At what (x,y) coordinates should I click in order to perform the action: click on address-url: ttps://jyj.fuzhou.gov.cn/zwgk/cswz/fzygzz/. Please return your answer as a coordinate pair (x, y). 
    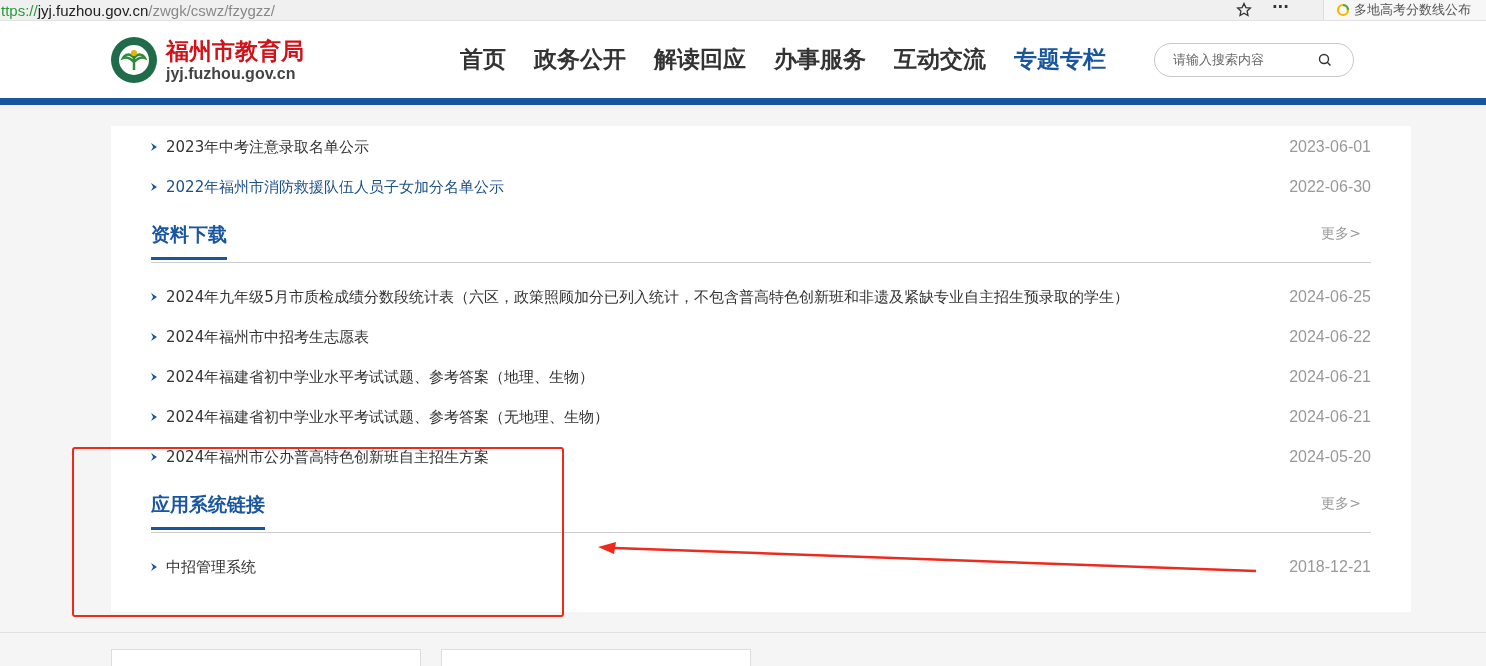
    Looking at the image, I should click on (138, 10).